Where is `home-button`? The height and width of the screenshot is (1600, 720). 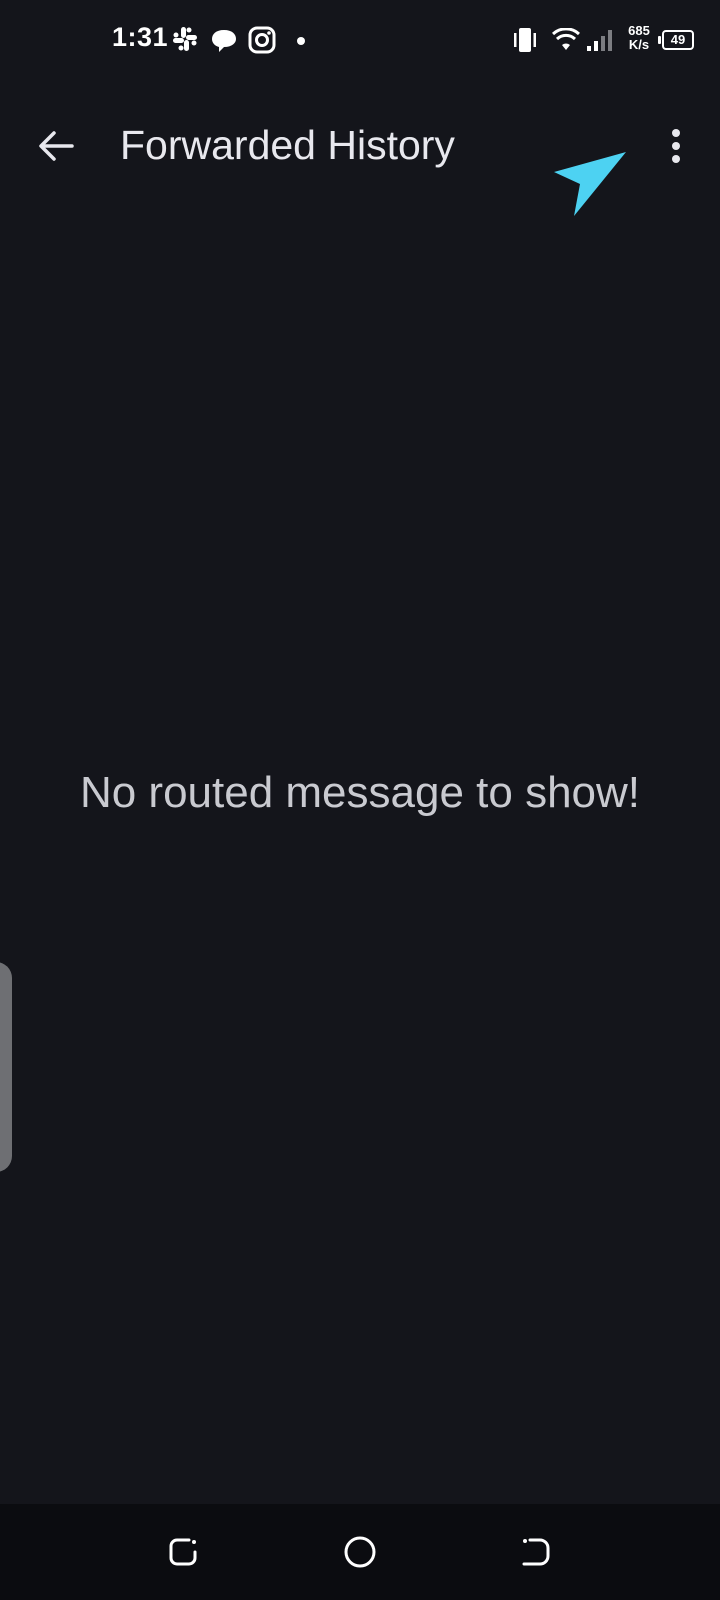 home-button is located at coordinates (360, 1552).